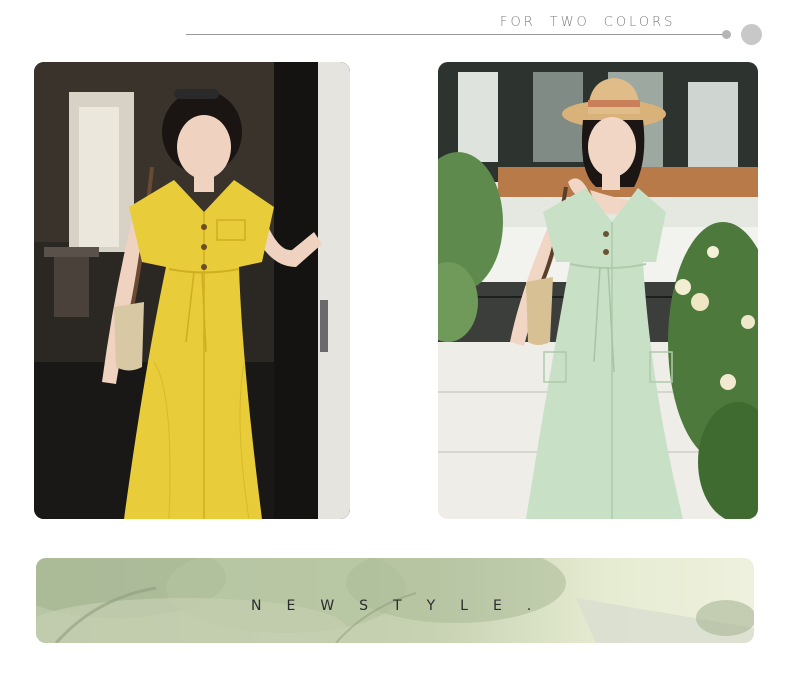  What do you see at coordinates (518, 22) in the screenshot?
I see `header-word-for: FOR` at bounding box center [518, 22].